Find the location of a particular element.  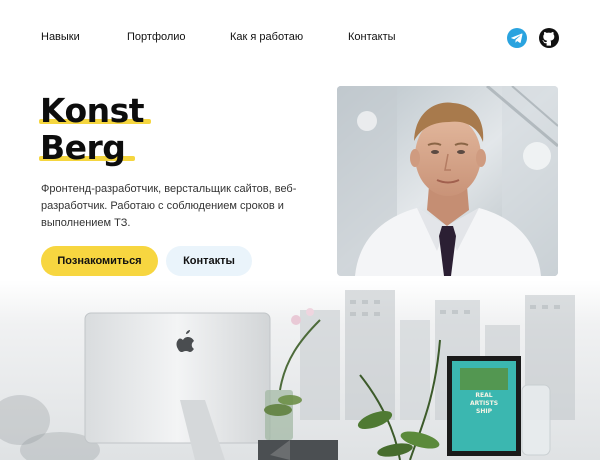

poster-text: REAL ARTISTS SHIP is located at coordinates (484, 403).